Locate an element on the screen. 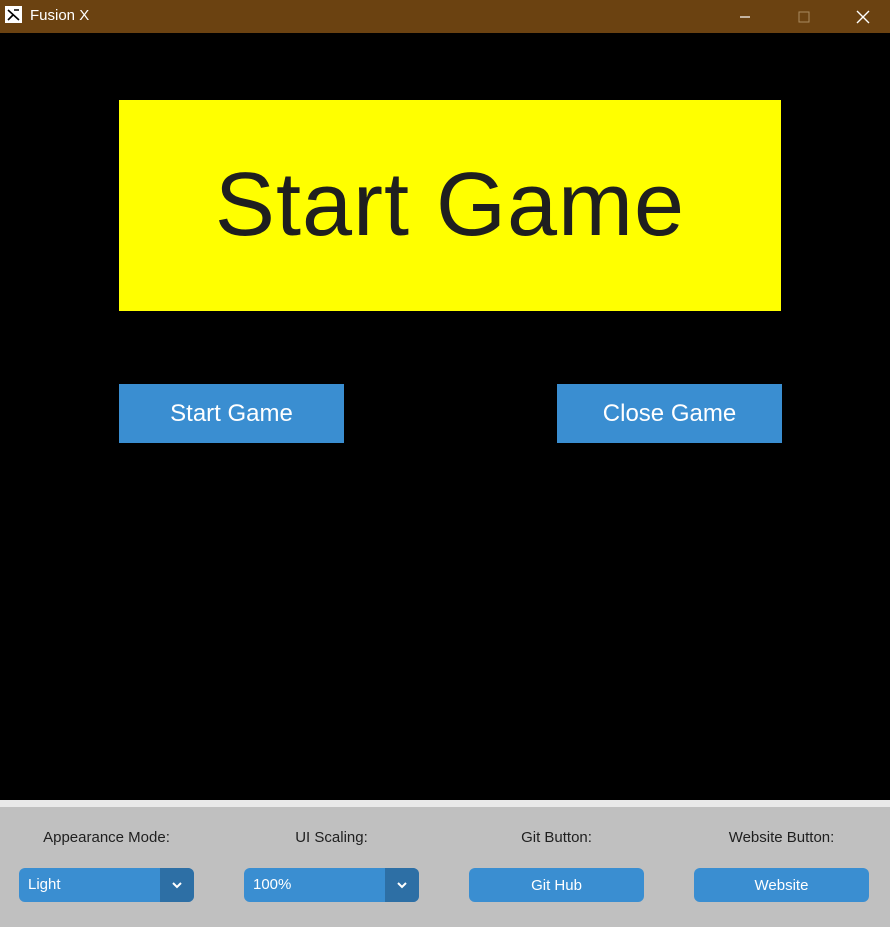 The image size is (890, 927). scaling-value: 100% is located at coordinates (272, 884).